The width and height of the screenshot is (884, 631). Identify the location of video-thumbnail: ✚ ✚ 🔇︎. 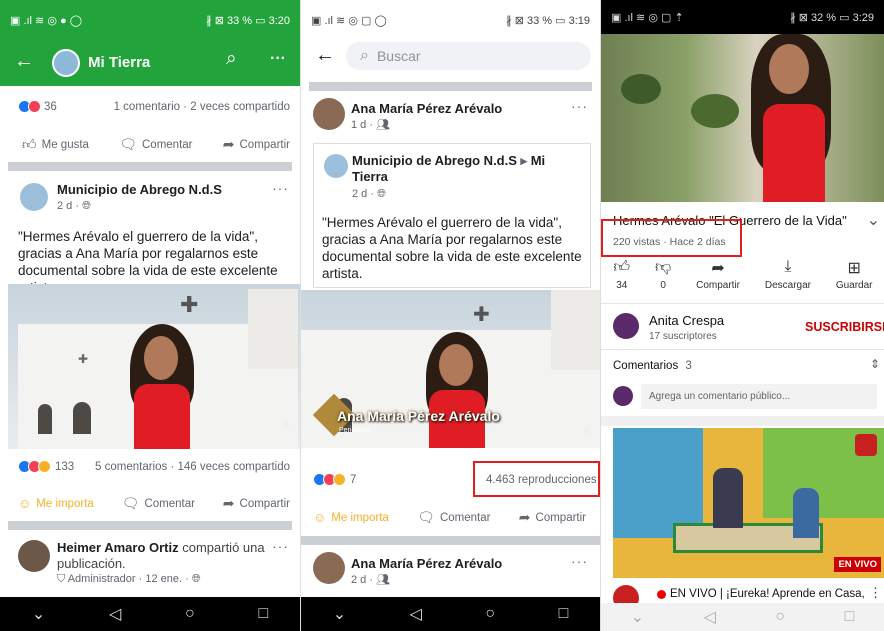
(154, 366).